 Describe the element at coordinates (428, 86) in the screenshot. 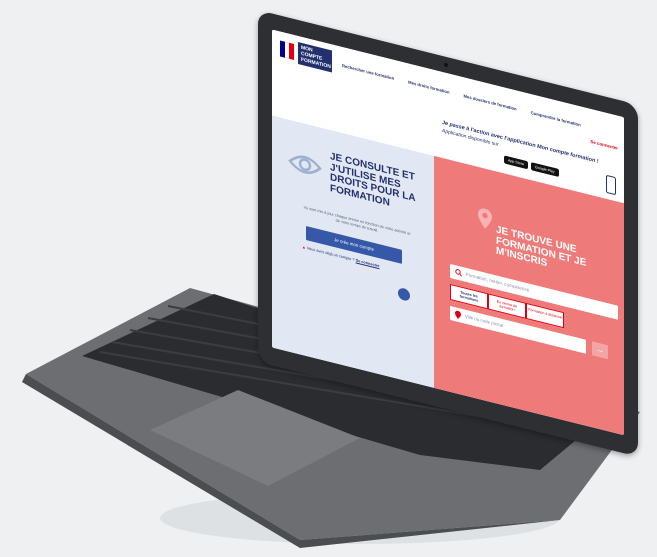

I see `nav-my-rights: Mes droits formation` at that location.